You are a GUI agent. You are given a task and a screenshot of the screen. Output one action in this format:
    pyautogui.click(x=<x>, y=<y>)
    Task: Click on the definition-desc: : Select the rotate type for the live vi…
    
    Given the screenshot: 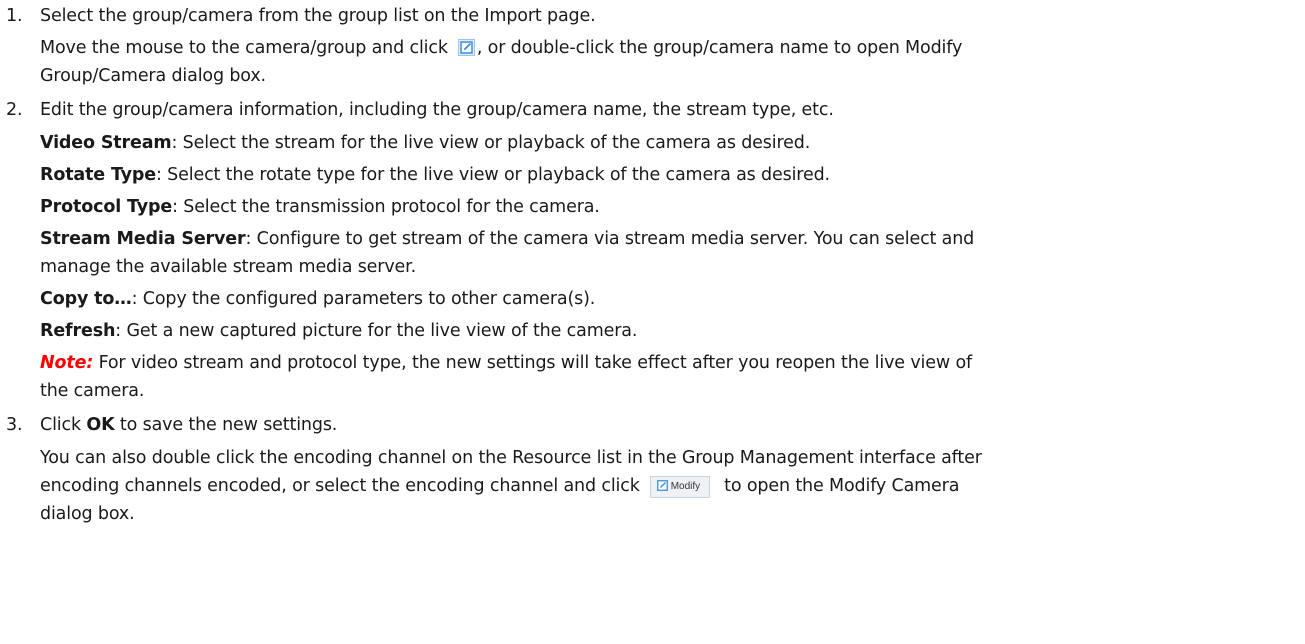 What is the action you would take?
    pyautogui.click(x=493, y=175)
    